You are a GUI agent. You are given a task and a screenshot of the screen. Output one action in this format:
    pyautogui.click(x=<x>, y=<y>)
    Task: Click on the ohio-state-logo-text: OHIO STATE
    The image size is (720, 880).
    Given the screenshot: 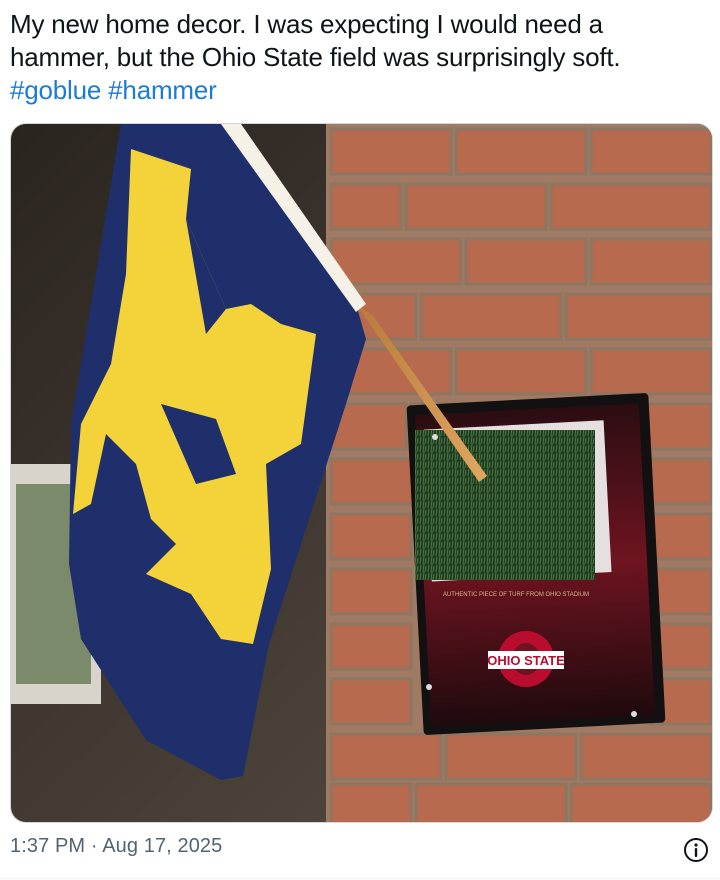 What is the action you would take?
    pyautogui.click(x=526, y=660)
    